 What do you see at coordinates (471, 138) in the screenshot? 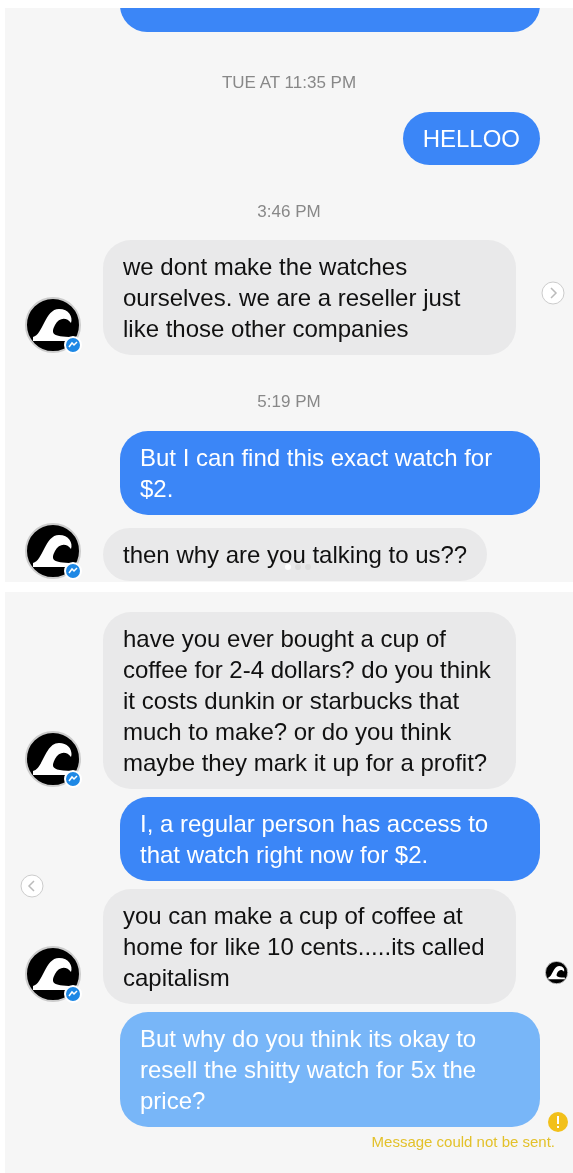
I see `sent-message: HELLOO` at bounding box center [471, 138].